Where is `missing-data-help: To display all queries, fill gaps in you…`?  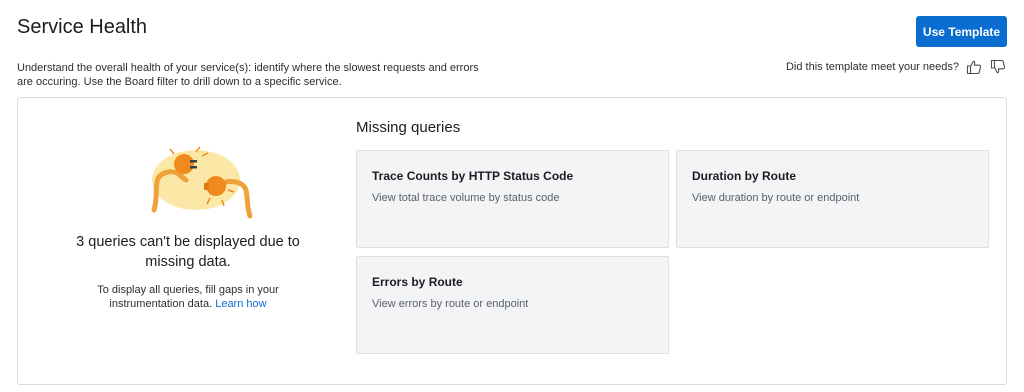
missing-data-help: To display all queries, fill gaps in you… is located at coordinates (188, 297).